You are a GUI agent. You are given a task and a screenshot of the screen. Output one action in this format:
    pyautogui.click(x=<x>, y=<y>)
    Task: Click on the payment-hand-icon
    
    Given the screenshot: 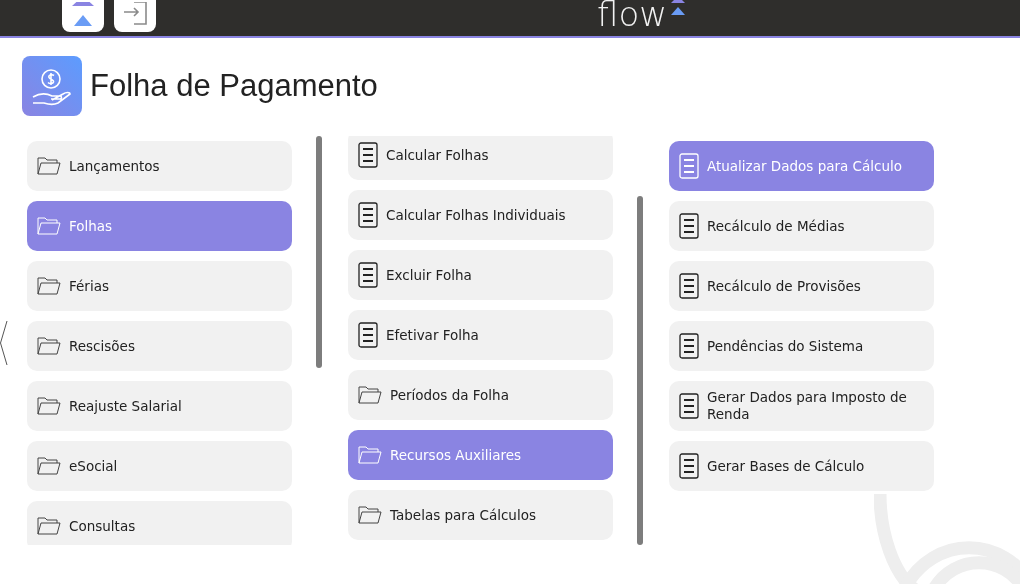 What is the action you would take?
    pyautogui.click(x=52, y=86)
    